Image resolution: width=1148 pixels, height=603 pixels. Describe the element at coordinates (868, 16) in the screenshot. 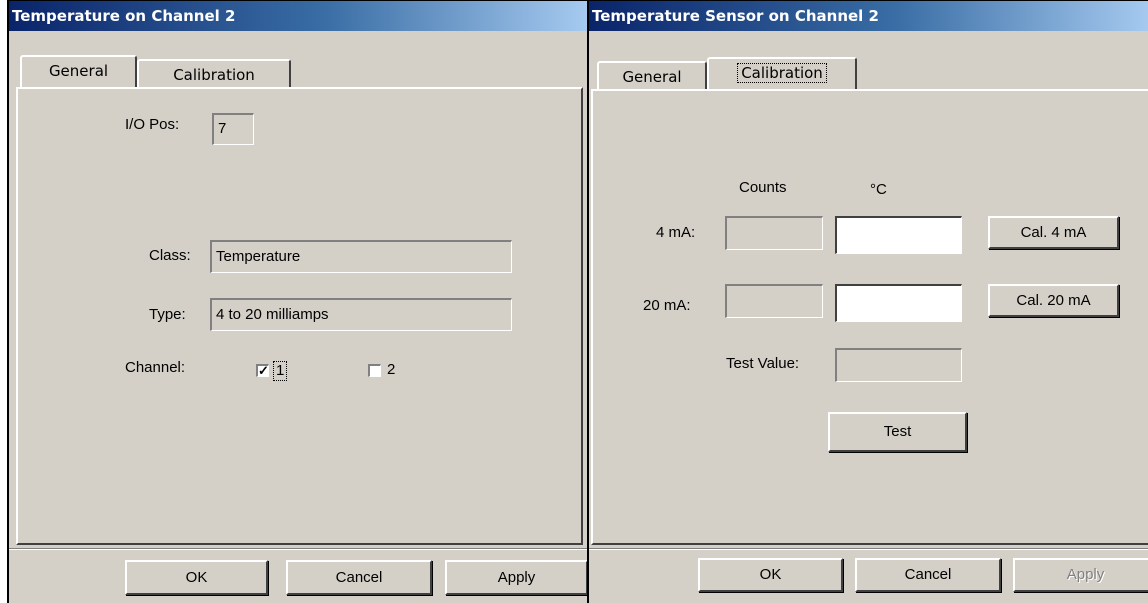

I see `dialog-title: Temperature Sensor on Channel 2` at that location.